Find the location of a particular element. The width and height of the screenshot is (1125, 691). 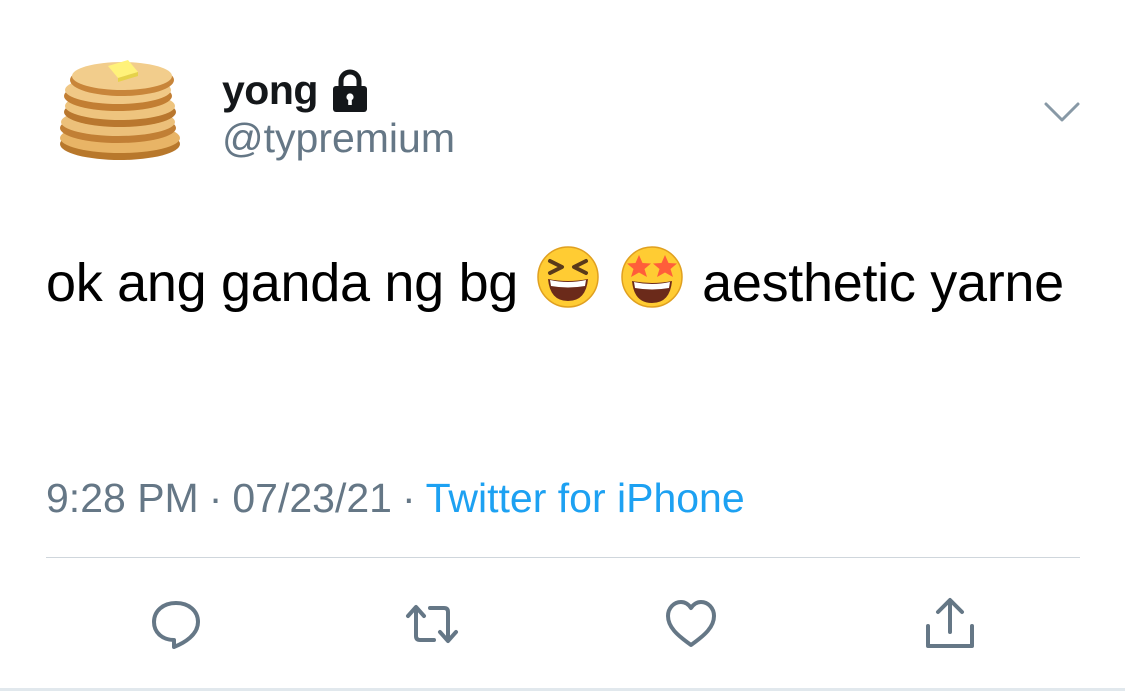

display-name: yong is located at coordinates (270, 90).